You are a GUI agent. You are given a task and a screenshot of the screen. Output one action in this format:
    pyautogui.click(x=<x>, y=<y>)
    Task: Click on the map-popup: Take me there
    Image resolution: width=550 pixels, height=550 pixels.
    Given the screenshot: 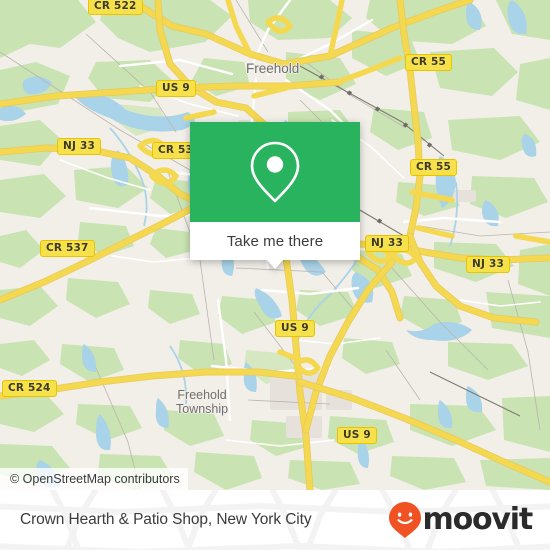 What is the action you would take?
    pyautogui.click(x=275, y=195)
    